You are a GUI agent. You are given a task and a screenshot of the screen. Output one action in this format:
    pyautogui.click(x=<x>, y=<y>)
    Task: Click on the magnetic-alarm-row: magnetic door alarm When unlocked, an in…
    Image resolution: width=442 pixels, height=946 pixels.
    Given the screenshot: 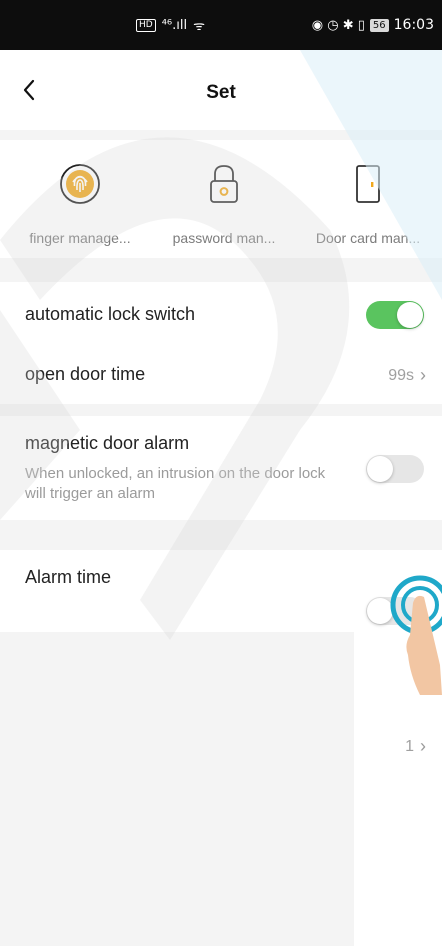 What is the action you would take?
    pyautogui.click(x=221, y=468)
    